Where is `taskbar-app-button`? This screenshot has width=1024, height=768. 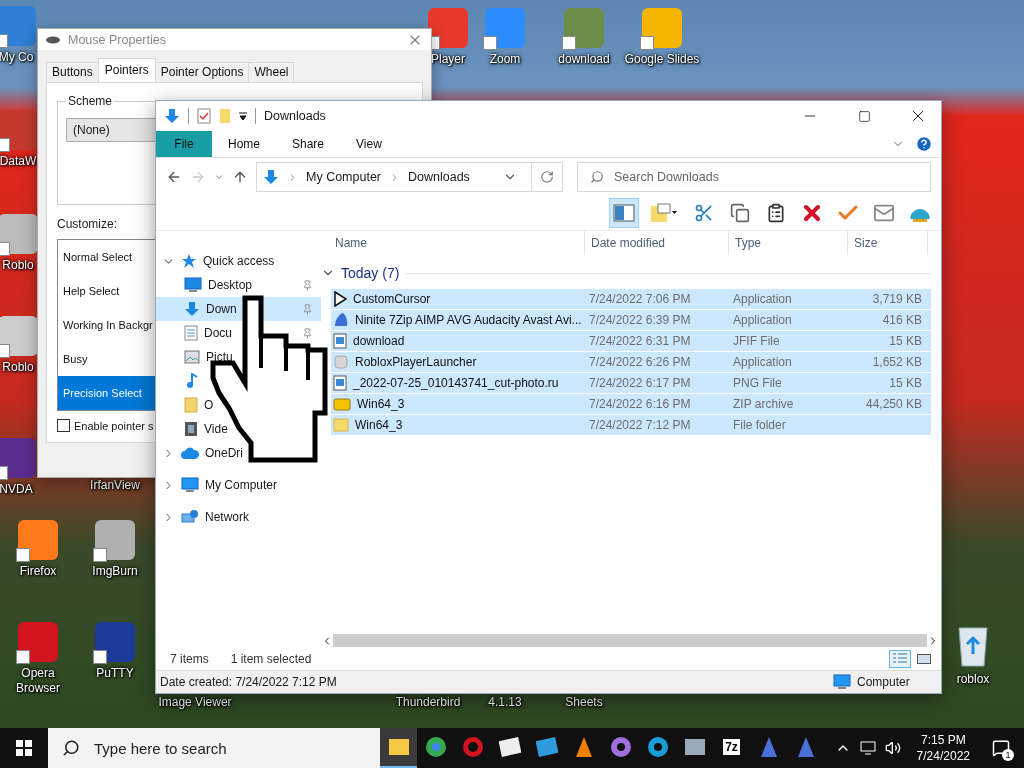
taskbar-app-button is located at coordinates (398, 748).